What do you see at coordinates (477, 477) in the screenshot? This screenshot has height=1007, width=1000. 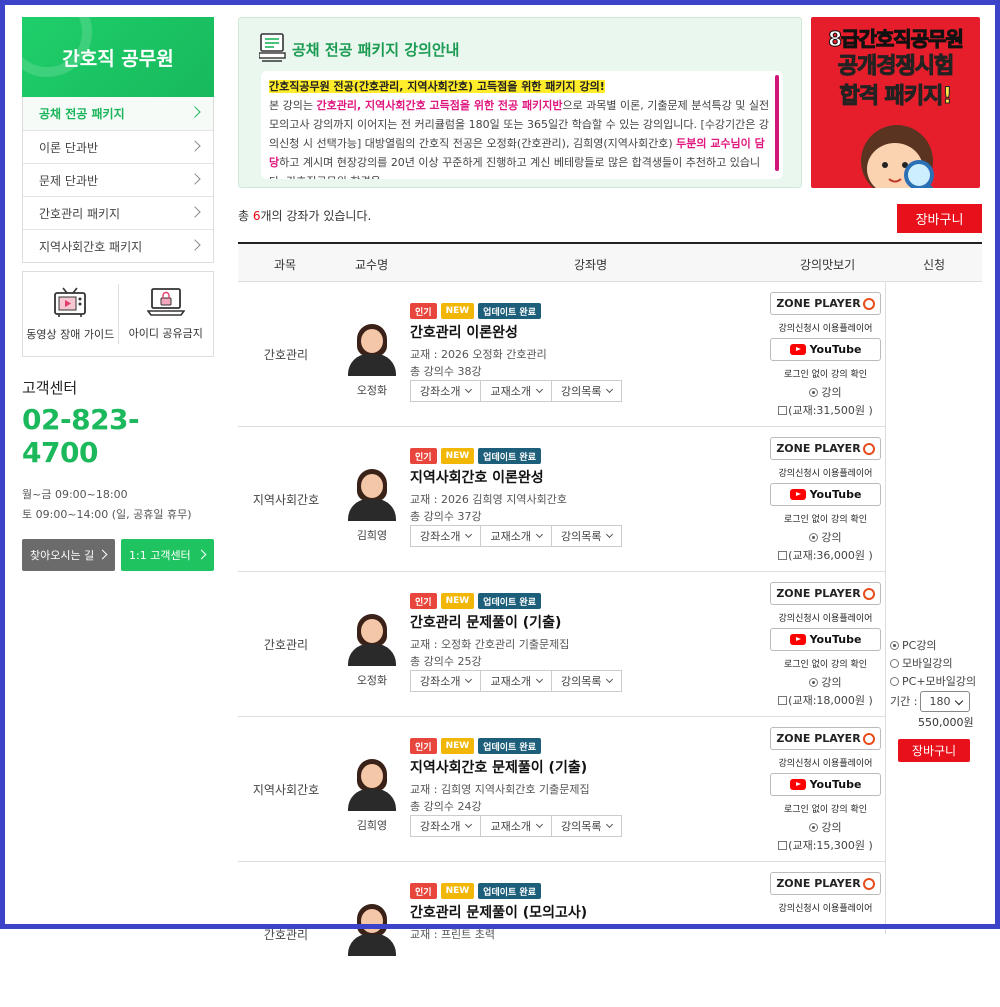 I see `course-title: 지역사회간호 이론완성` at bounding box center [477, 477].